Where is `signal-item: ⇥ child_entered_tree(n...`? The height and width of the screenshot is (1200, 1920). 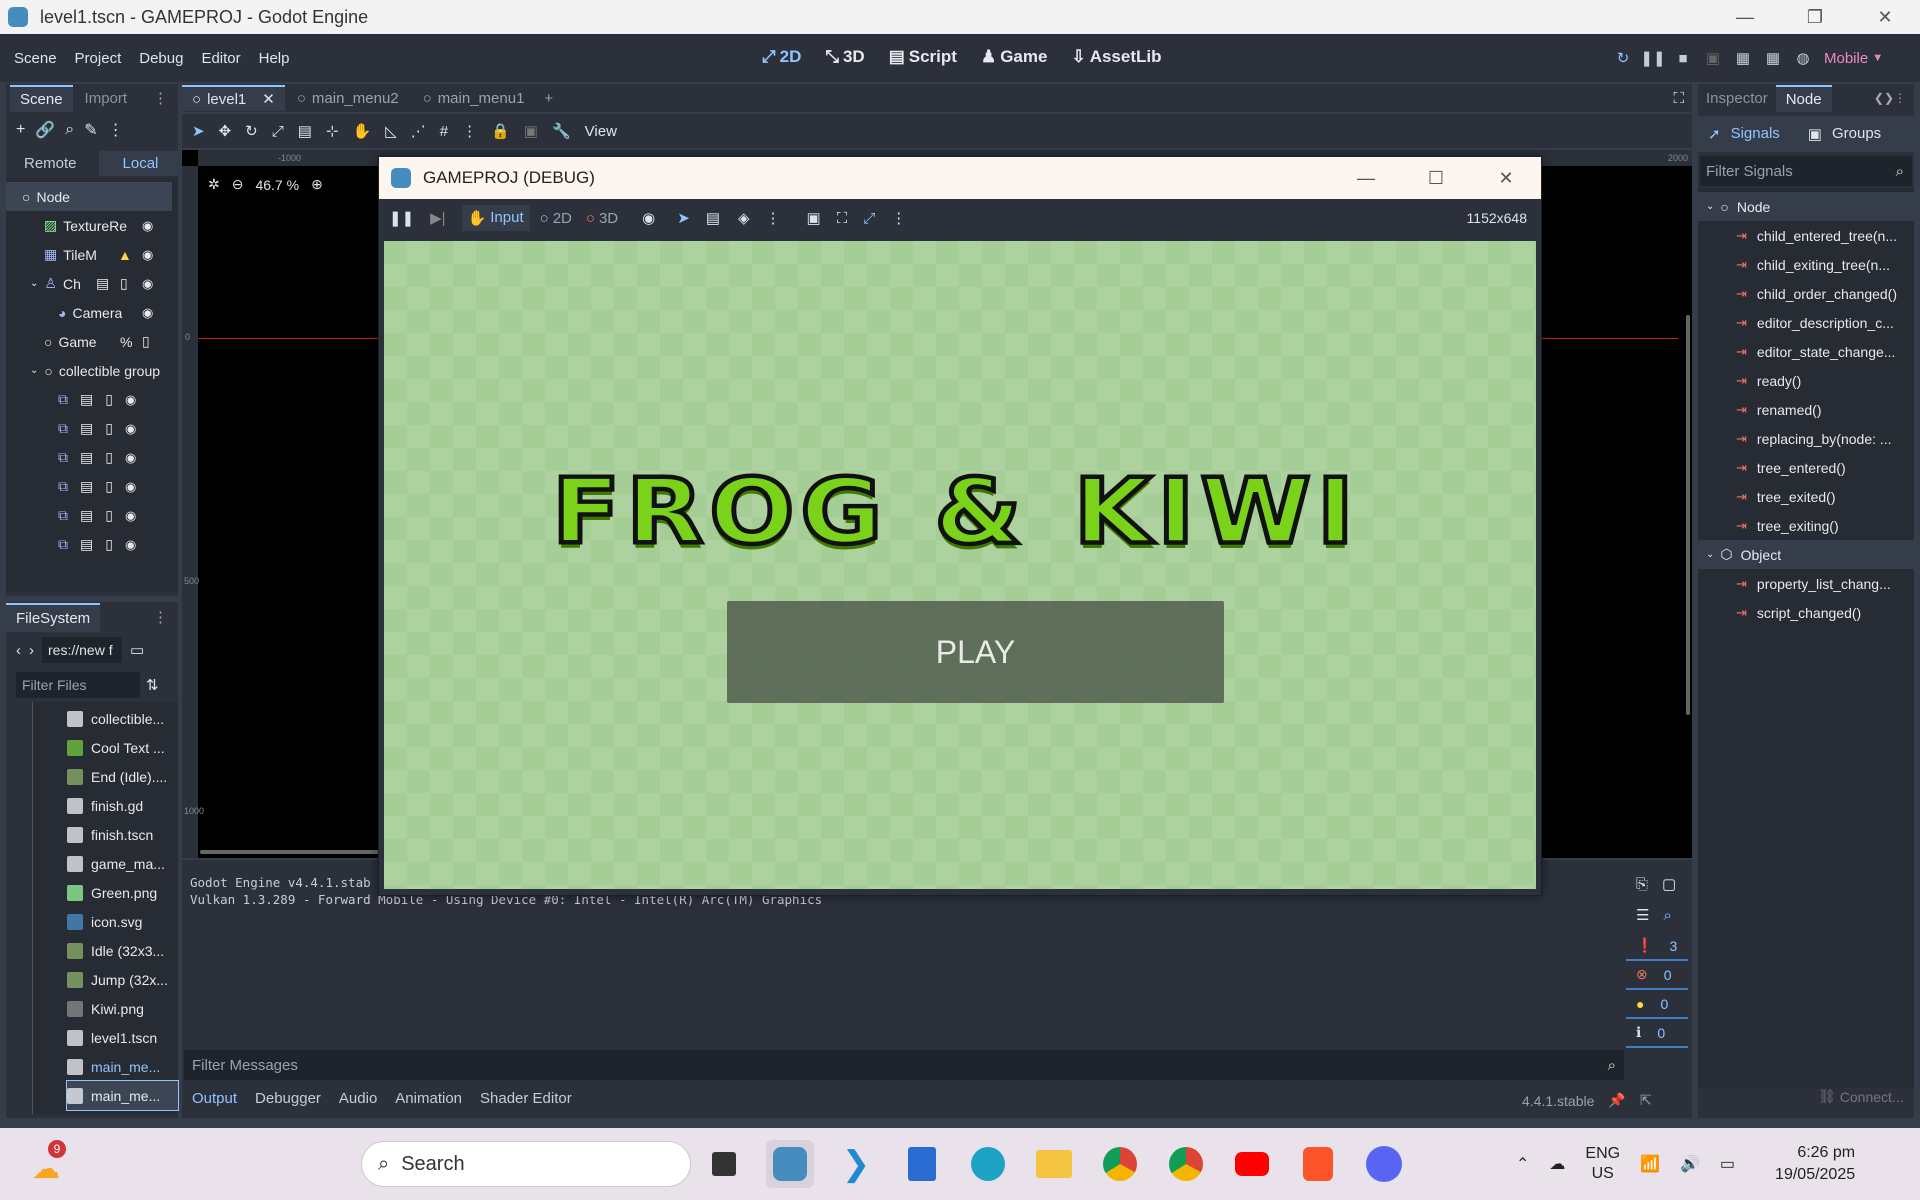
signal-item: ⇥ child_entered_tree(n... is located at coordinates (1825, 235).